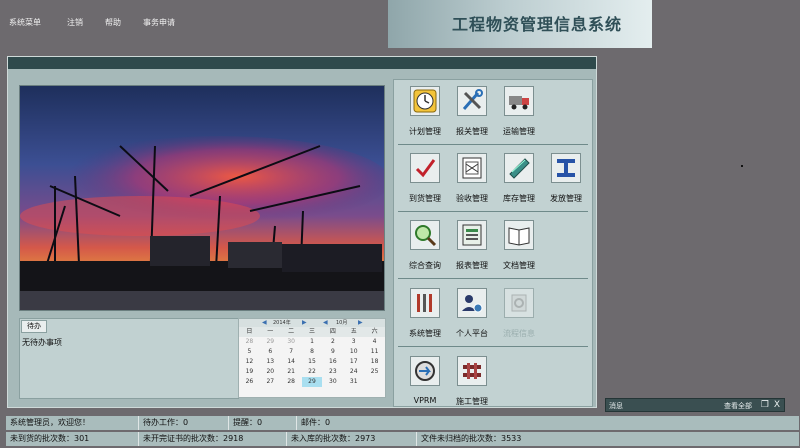 This screenshot has width=800, height=448. I want to click on user-gear-icon, so click(472, 303).